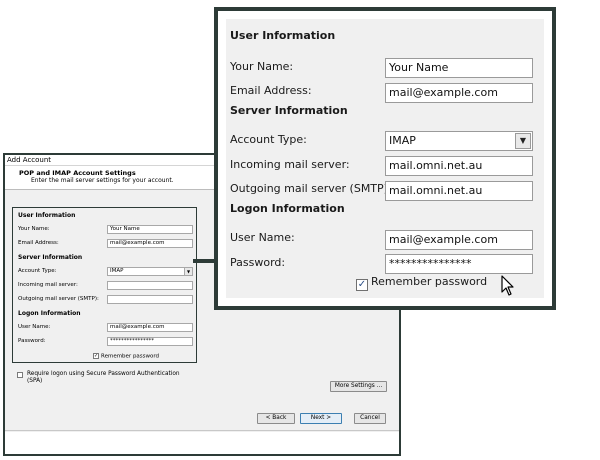 The image size is (600, 460). Describe the element at coordinates (507, 285) in the screenshot. I see `mouse-pointer-icon` at that location.